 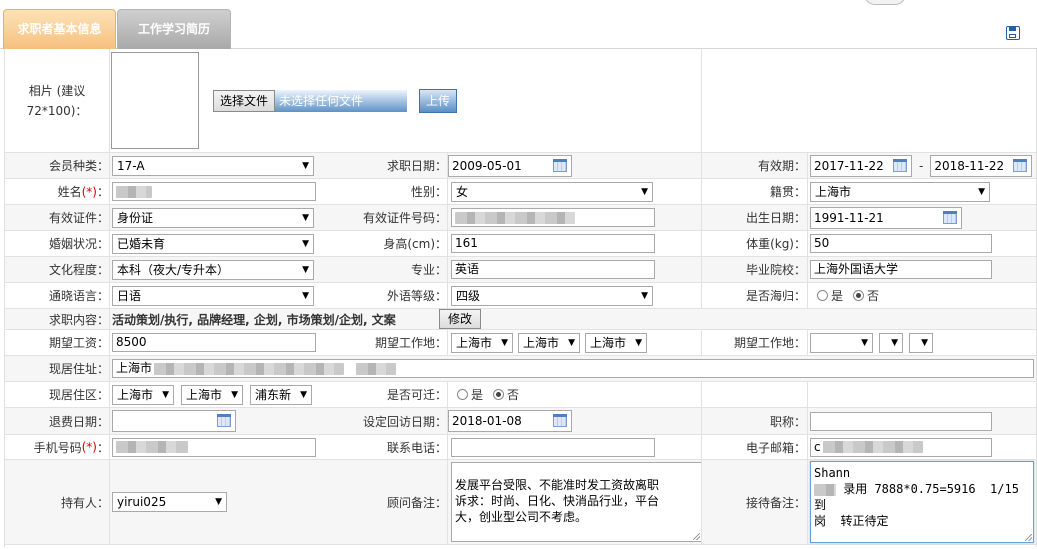 I want to click on school-label: 毕业院校：, so click(x=775, y=270).